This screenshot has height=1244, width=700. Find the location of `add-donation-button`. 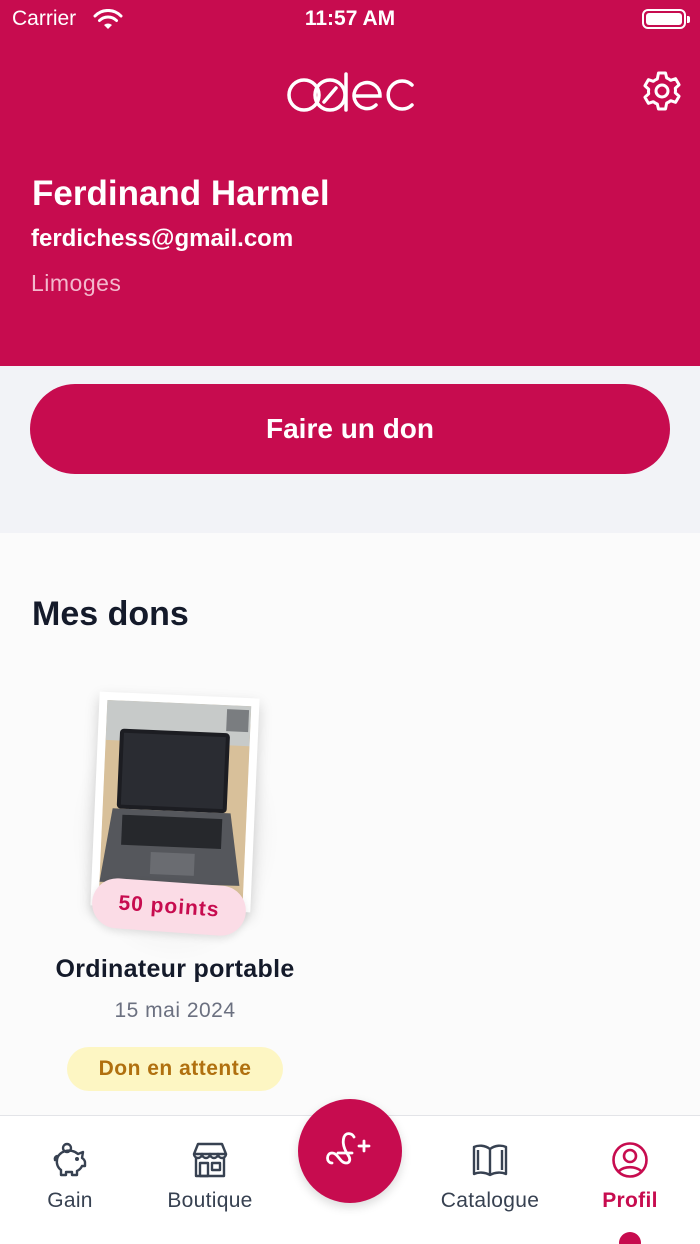

add-donation-button is located at coordinates (350, 1151).